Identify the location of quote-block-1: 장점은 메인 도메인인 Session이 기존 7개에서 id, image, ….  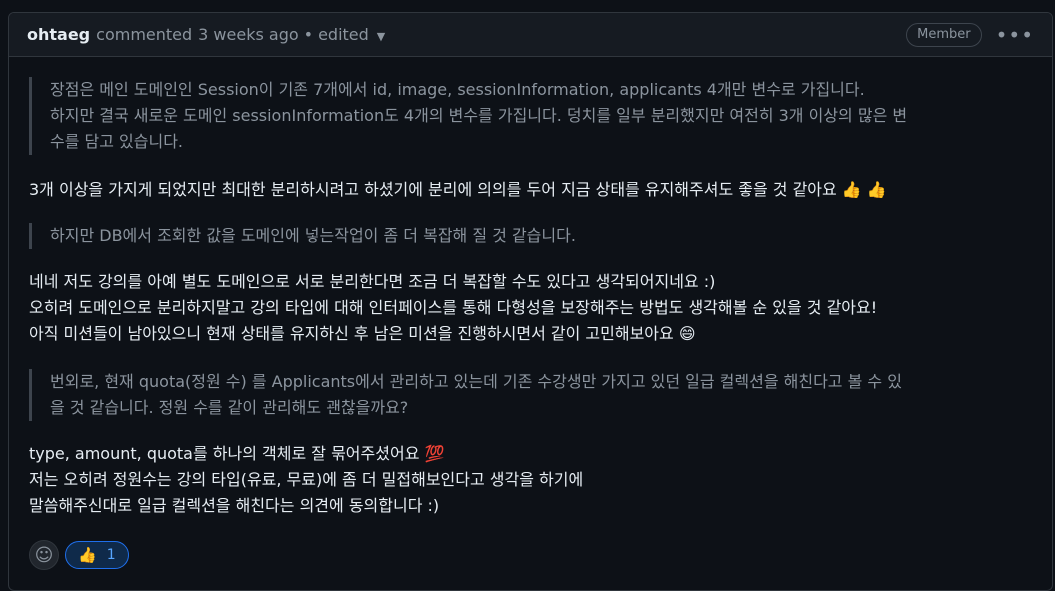
(530, 116).